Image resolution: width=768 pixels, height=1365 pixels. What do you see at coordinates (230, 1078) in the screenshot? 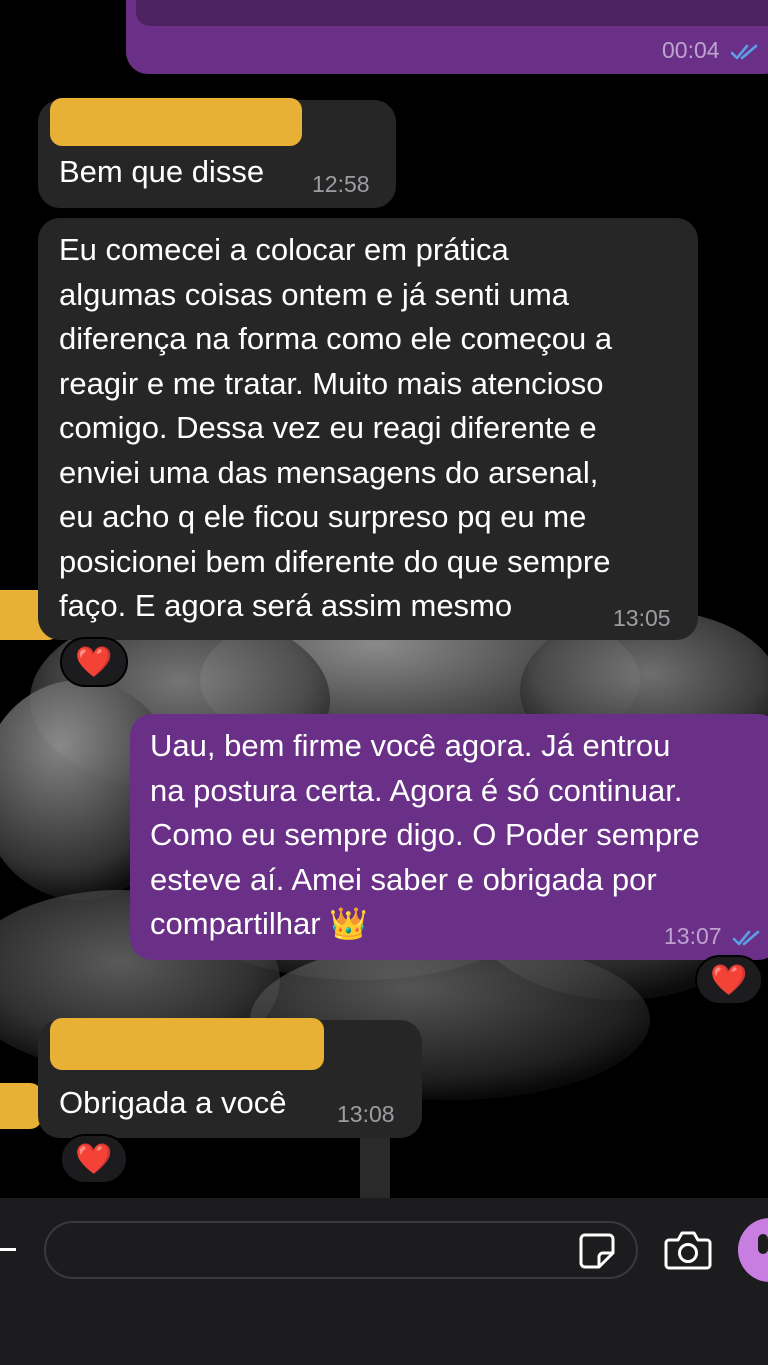
I see `message-bubble-incoming: Obrigada a você 13:08` at bounding box center [230, 1078].